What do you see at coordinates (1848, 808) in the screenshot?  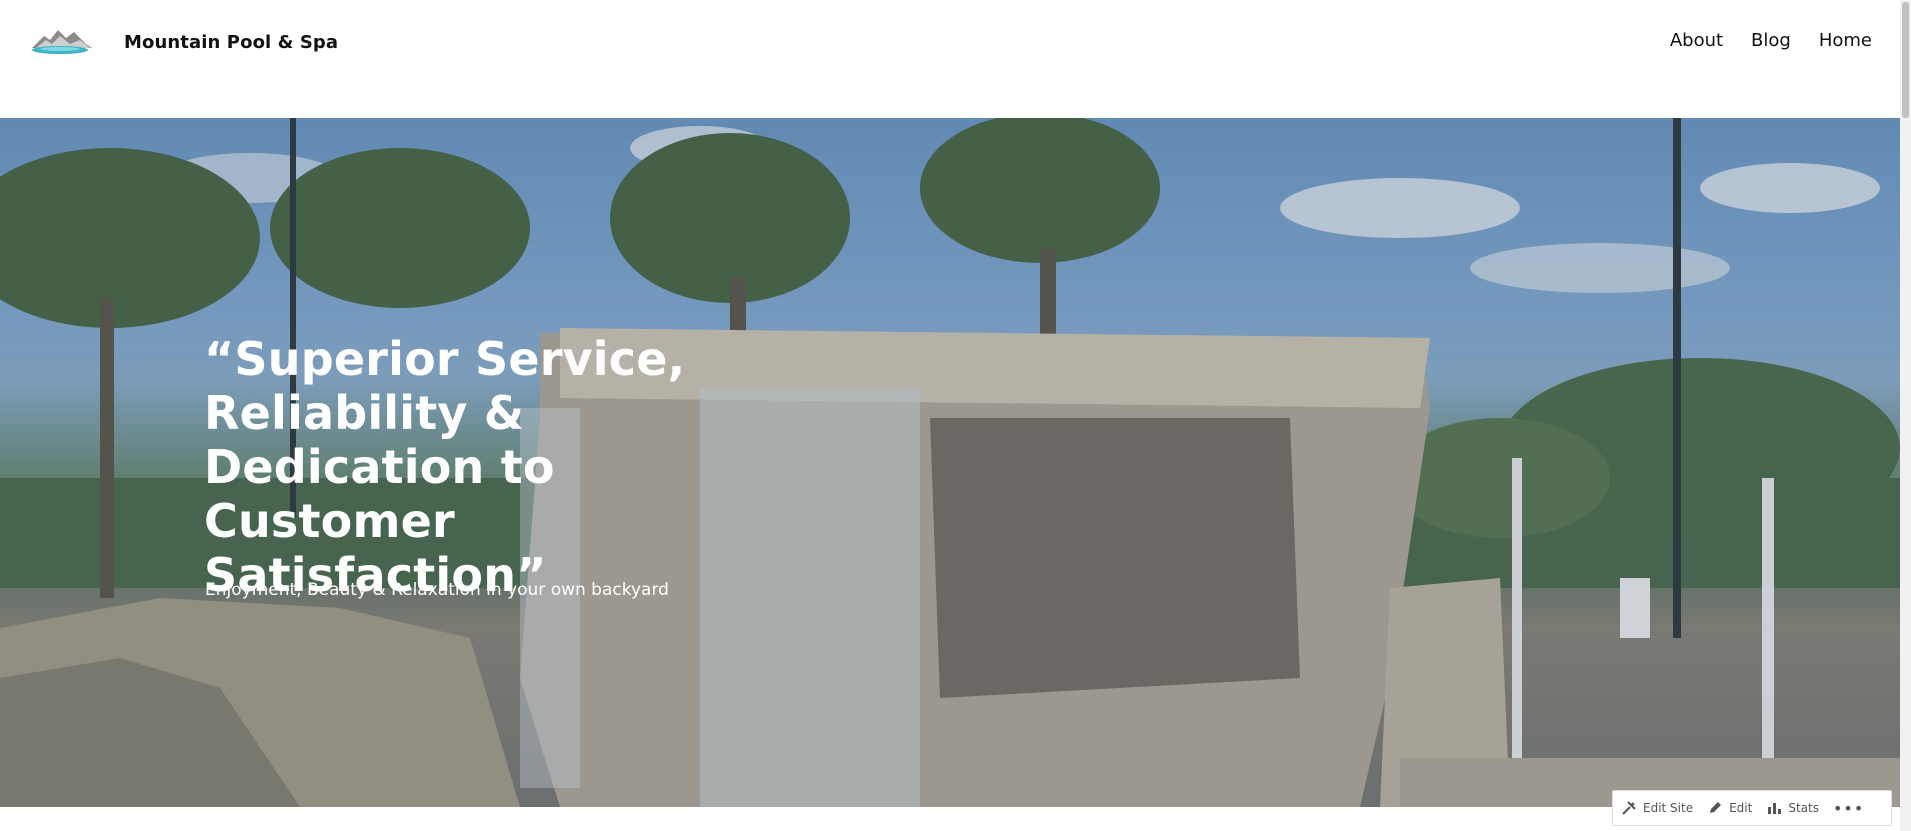 I see `more-icon: •••` at bounding box center [1848, 808].